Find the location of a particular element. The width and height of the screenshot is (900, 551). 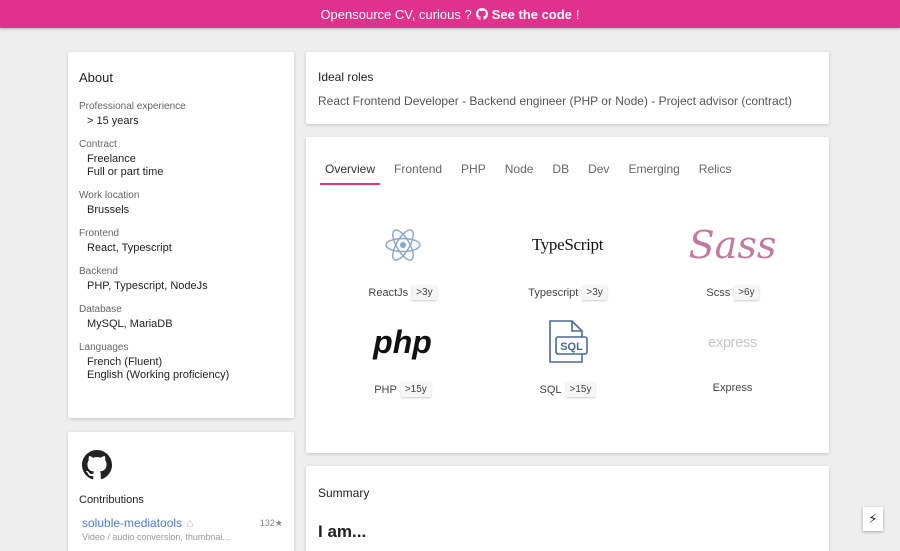

skill-years-badge: >6y is located at coordinates (746, 292).